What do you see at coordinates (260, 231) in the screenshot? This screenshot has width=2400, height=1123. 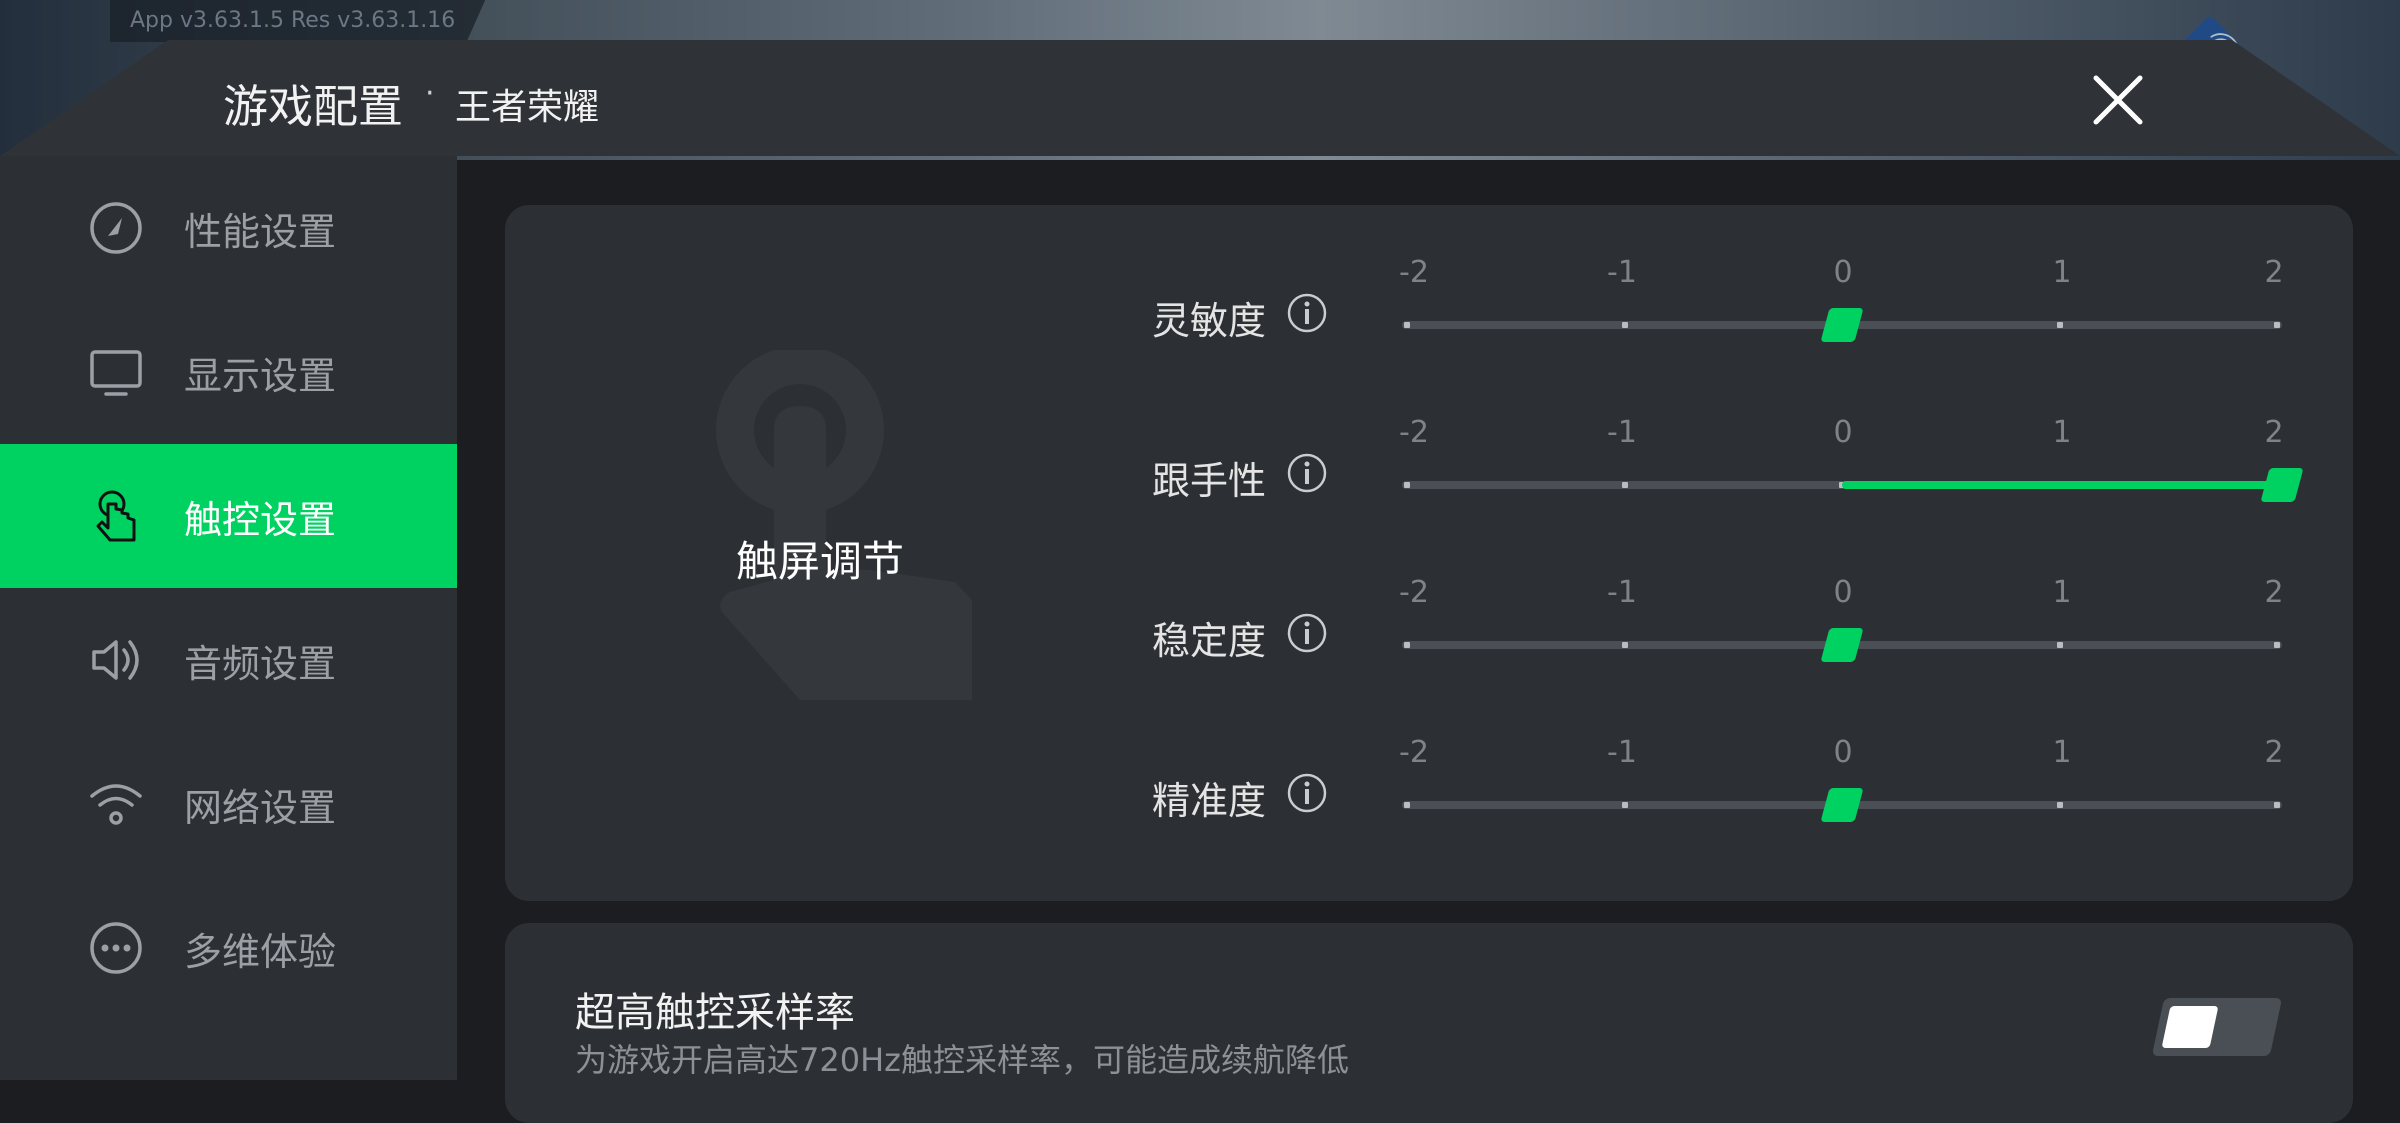 I see `sidebar-item-label: 性能设置` at bounding box center [260, 231].